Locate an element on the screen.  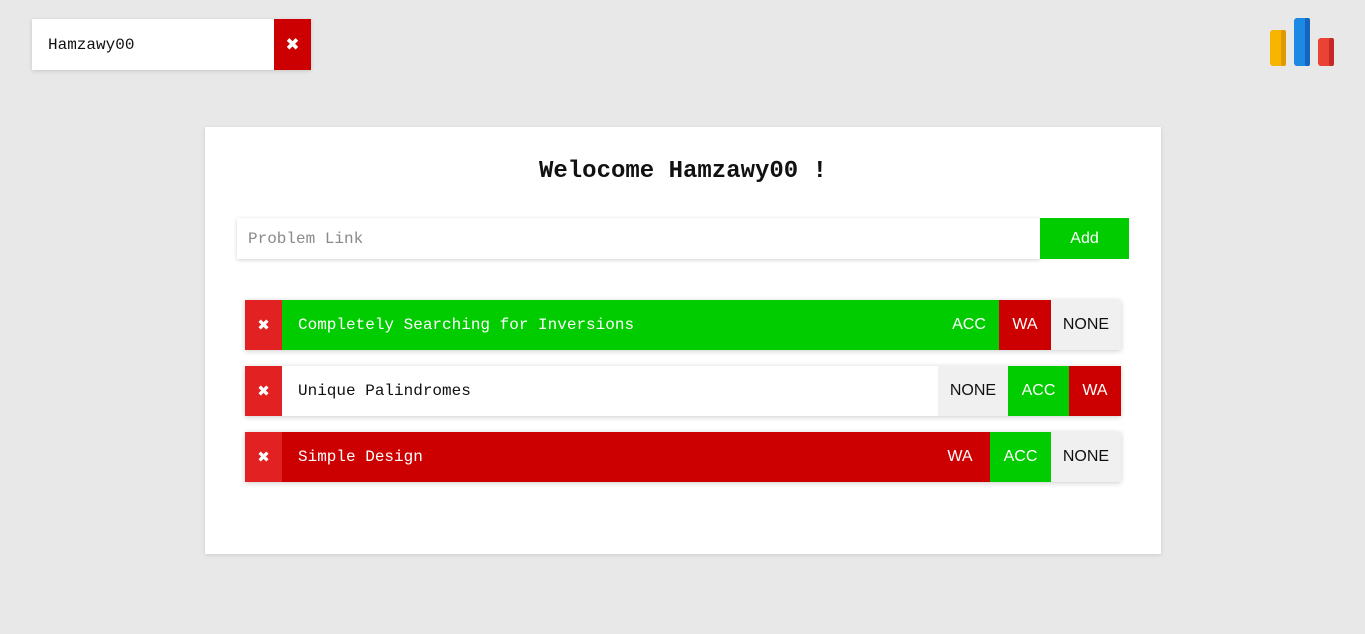
problem-row: ✖ Unique Palindromes NONE ACC WA is located at coordinates (683, 391).